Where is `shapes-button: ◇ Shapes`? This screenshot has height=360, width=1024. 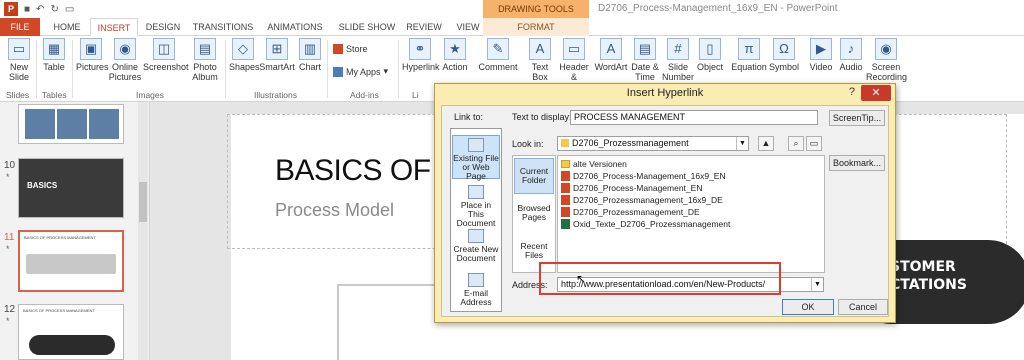 shapes-button: ◇ Shapes is located at coordinates (244, 55).